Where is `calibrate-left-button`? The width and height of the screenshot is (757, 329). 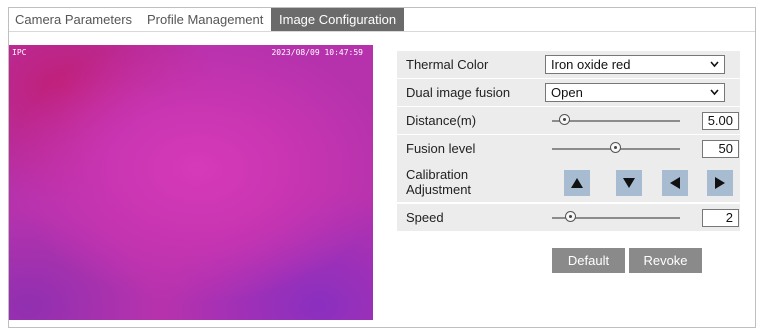
calibrate-left-button is located at coordinates (675, 183).